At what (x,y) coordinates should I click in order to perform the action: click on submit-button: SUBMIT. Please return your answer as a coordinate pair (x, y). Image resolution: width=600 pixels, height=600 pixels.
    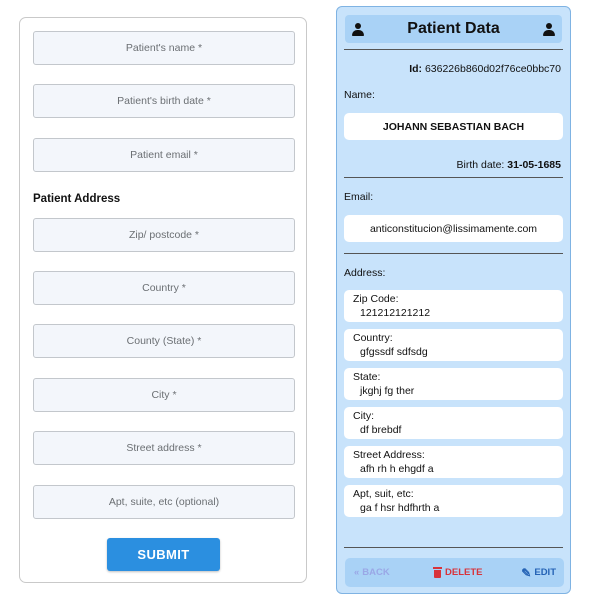
    Looking at the image, I should click on (163, 554).